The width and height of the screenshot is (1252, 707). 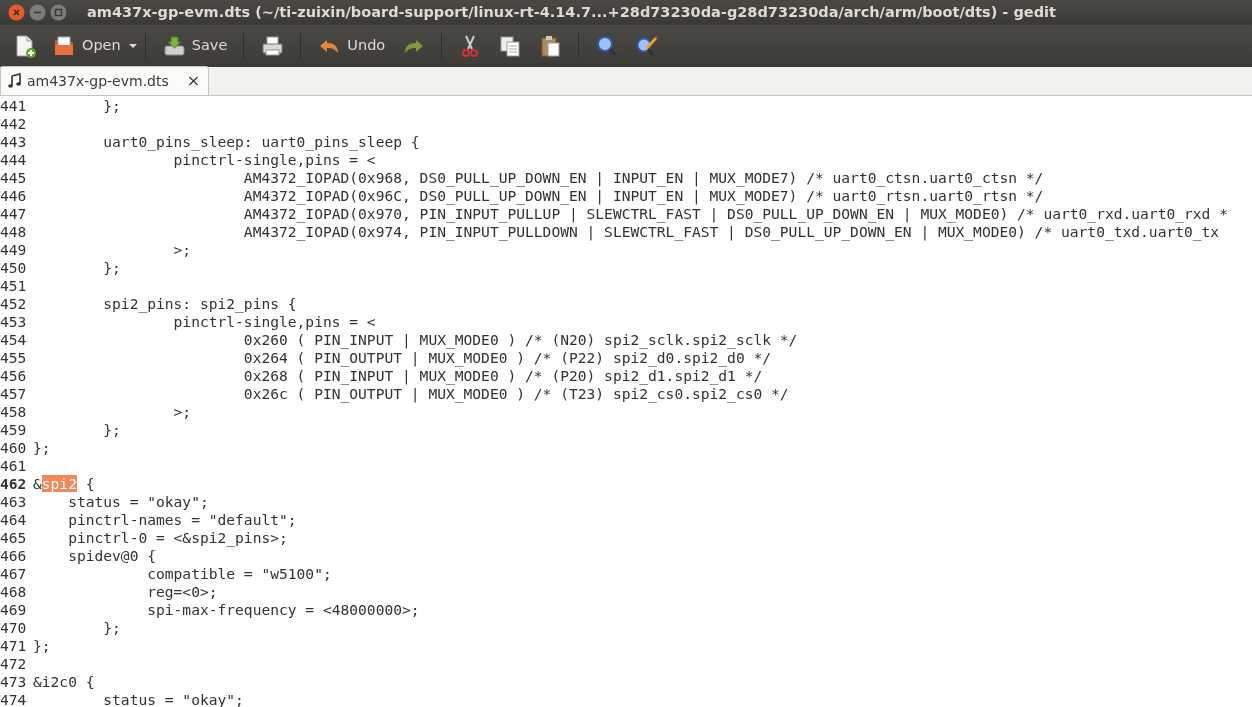 What do you see at coordinates (14, 250) in the screenshot?
I see `line-number: 449` at bounding box center [14, 250].